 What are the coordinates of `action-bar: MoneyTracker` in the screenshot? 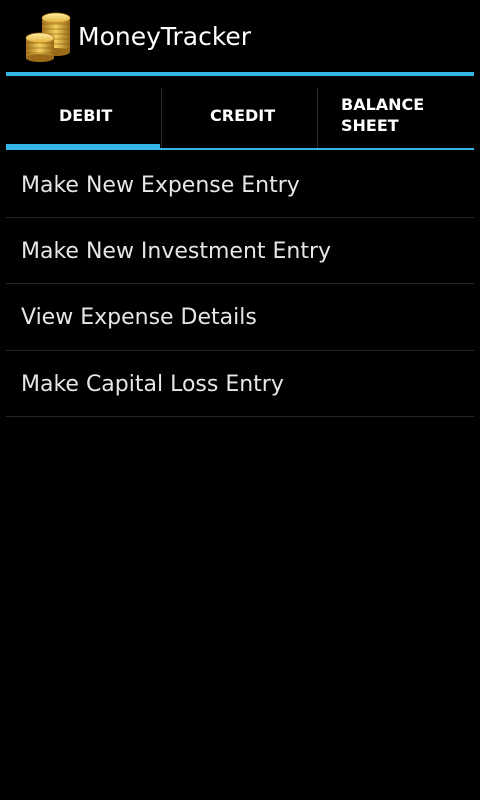 It's located at (240, 36).